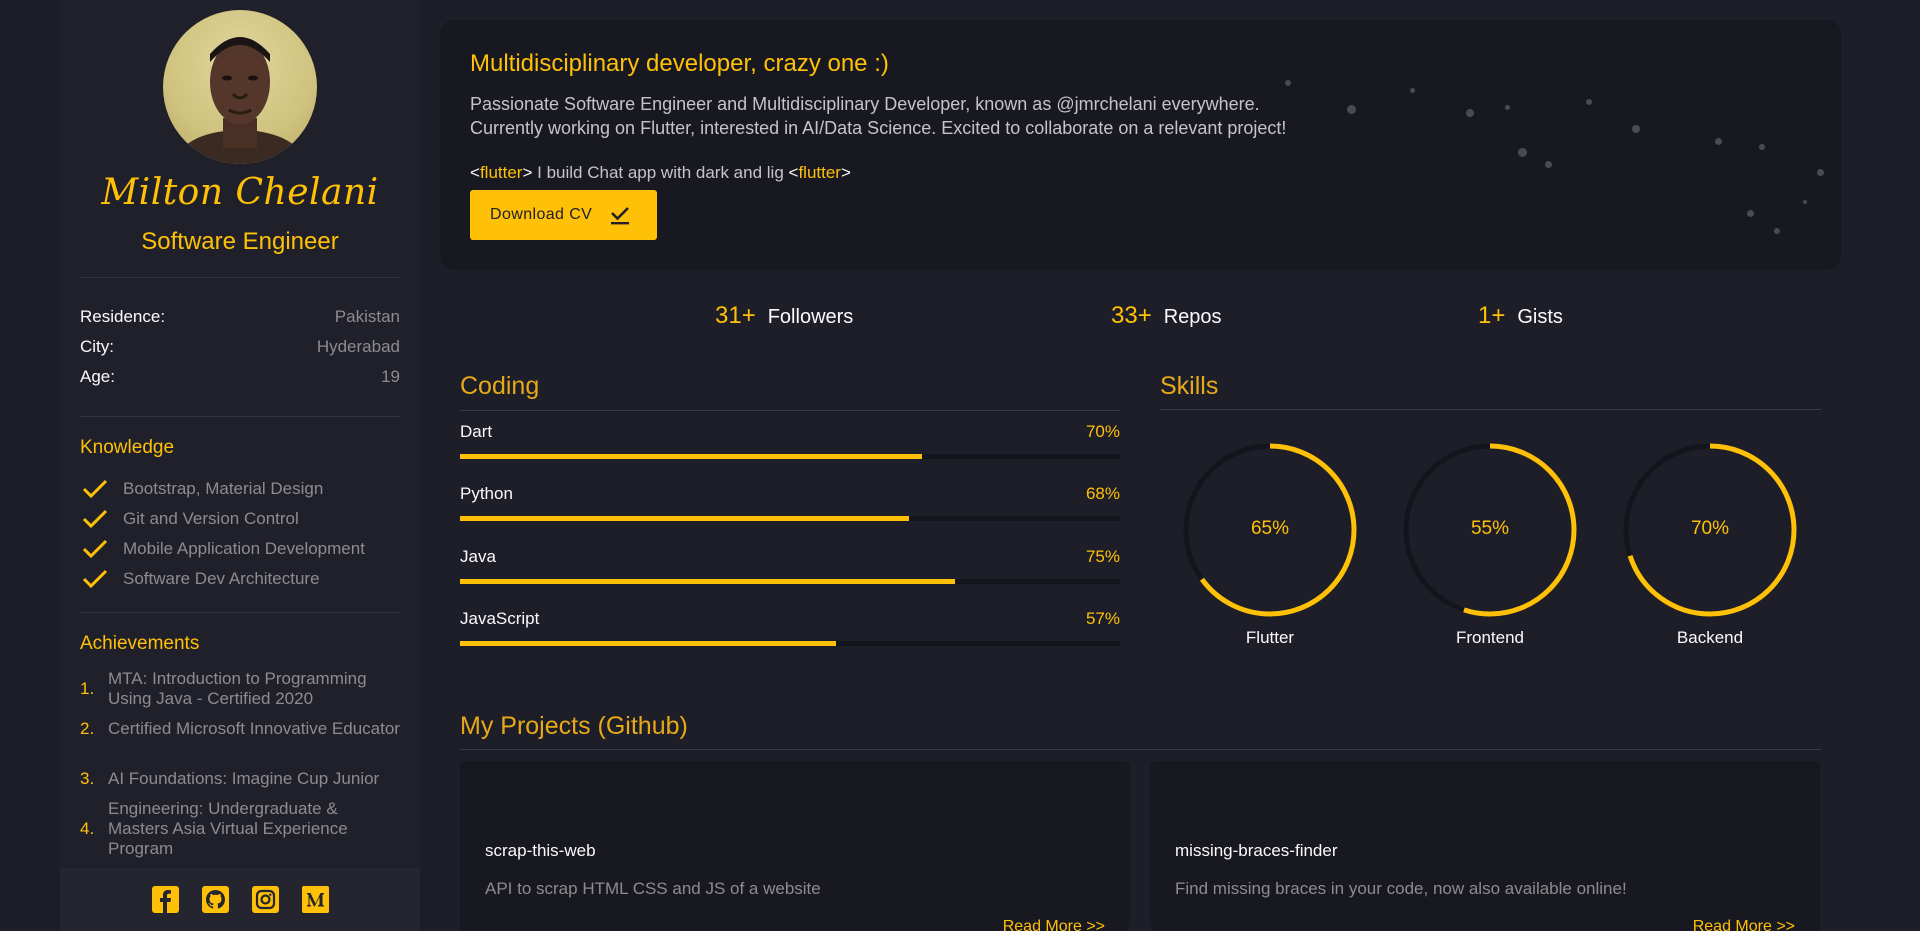  I want to click on knowledge-label: Bootstrap, Material Design, so click(223, 488).